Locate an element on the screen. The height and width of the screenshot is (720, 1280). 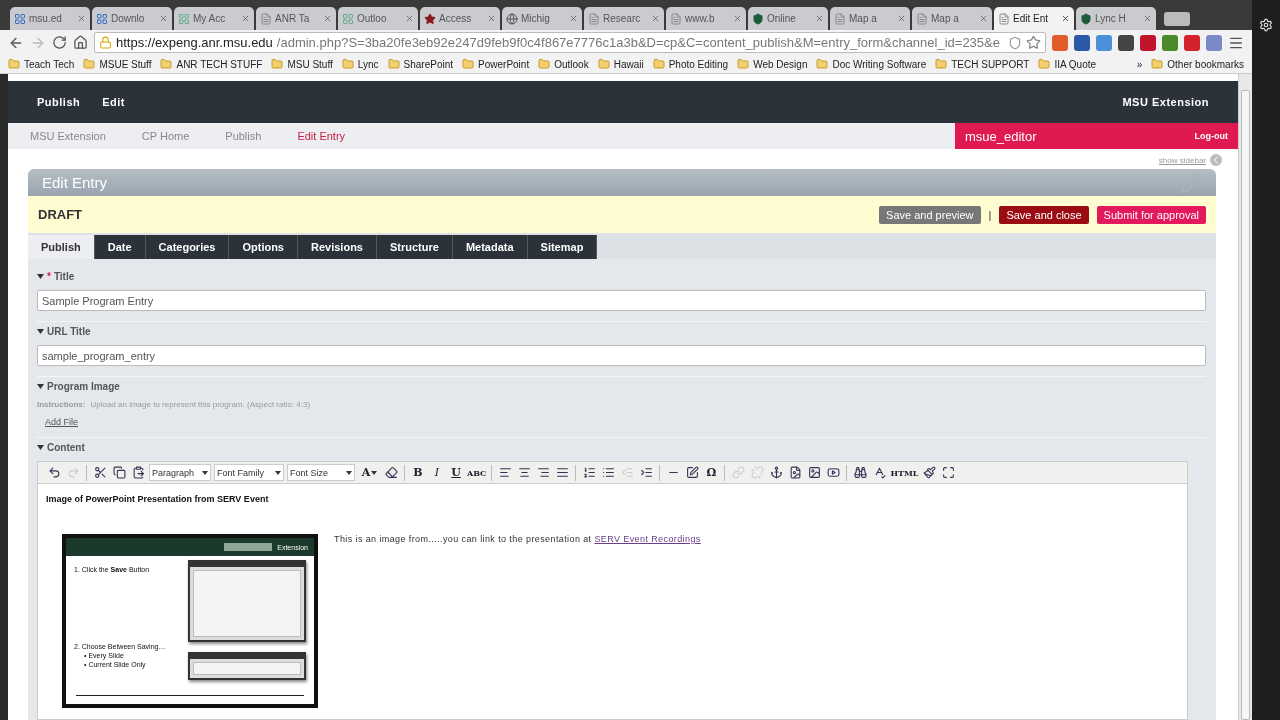
bookmark: IIA Quote is located at coordinates (1067, 64).